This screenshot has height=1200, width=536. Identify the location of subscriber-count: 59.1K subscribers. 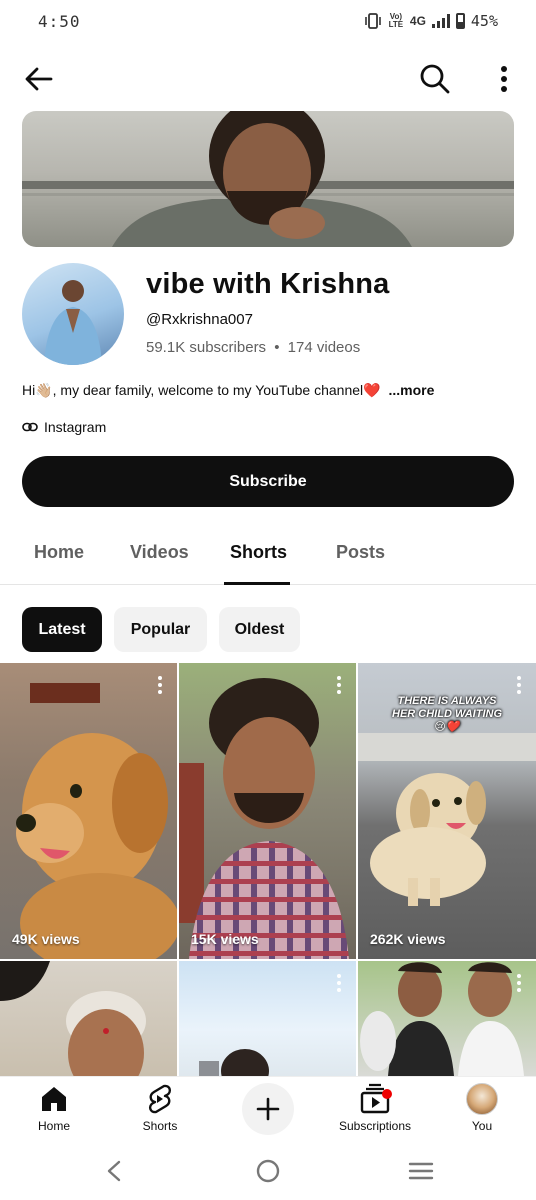
(206, 347).